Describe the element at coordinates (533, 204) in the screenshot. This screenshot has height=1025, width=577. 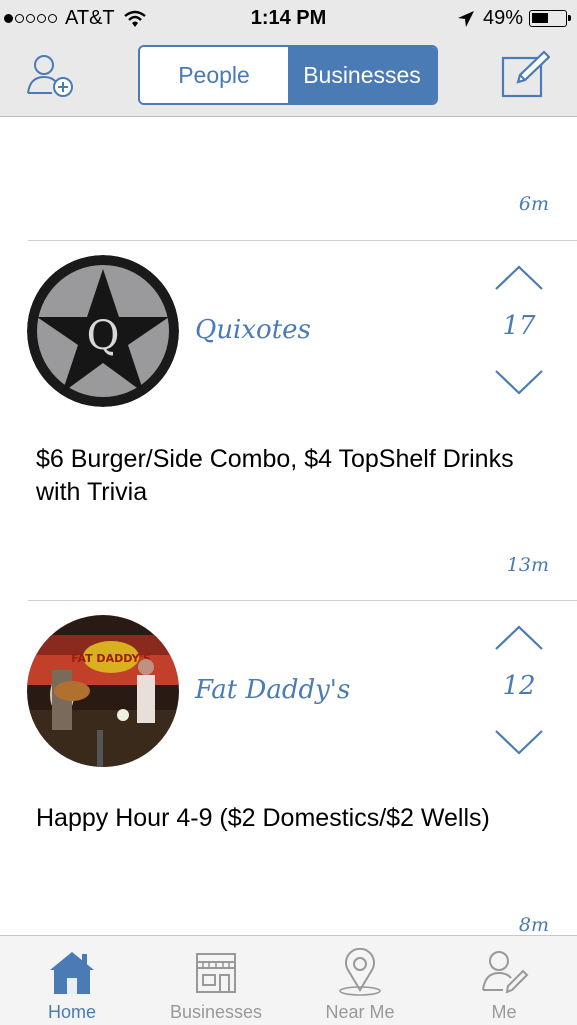
I see `post-timestamp: 6m` at that location.